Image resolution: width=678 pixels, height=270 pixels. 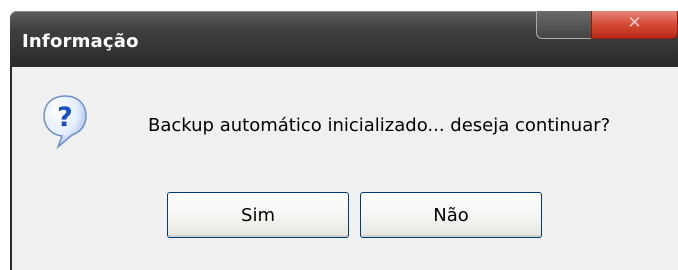 I want to click on window-title: Informação, so click(x=80, y=41).